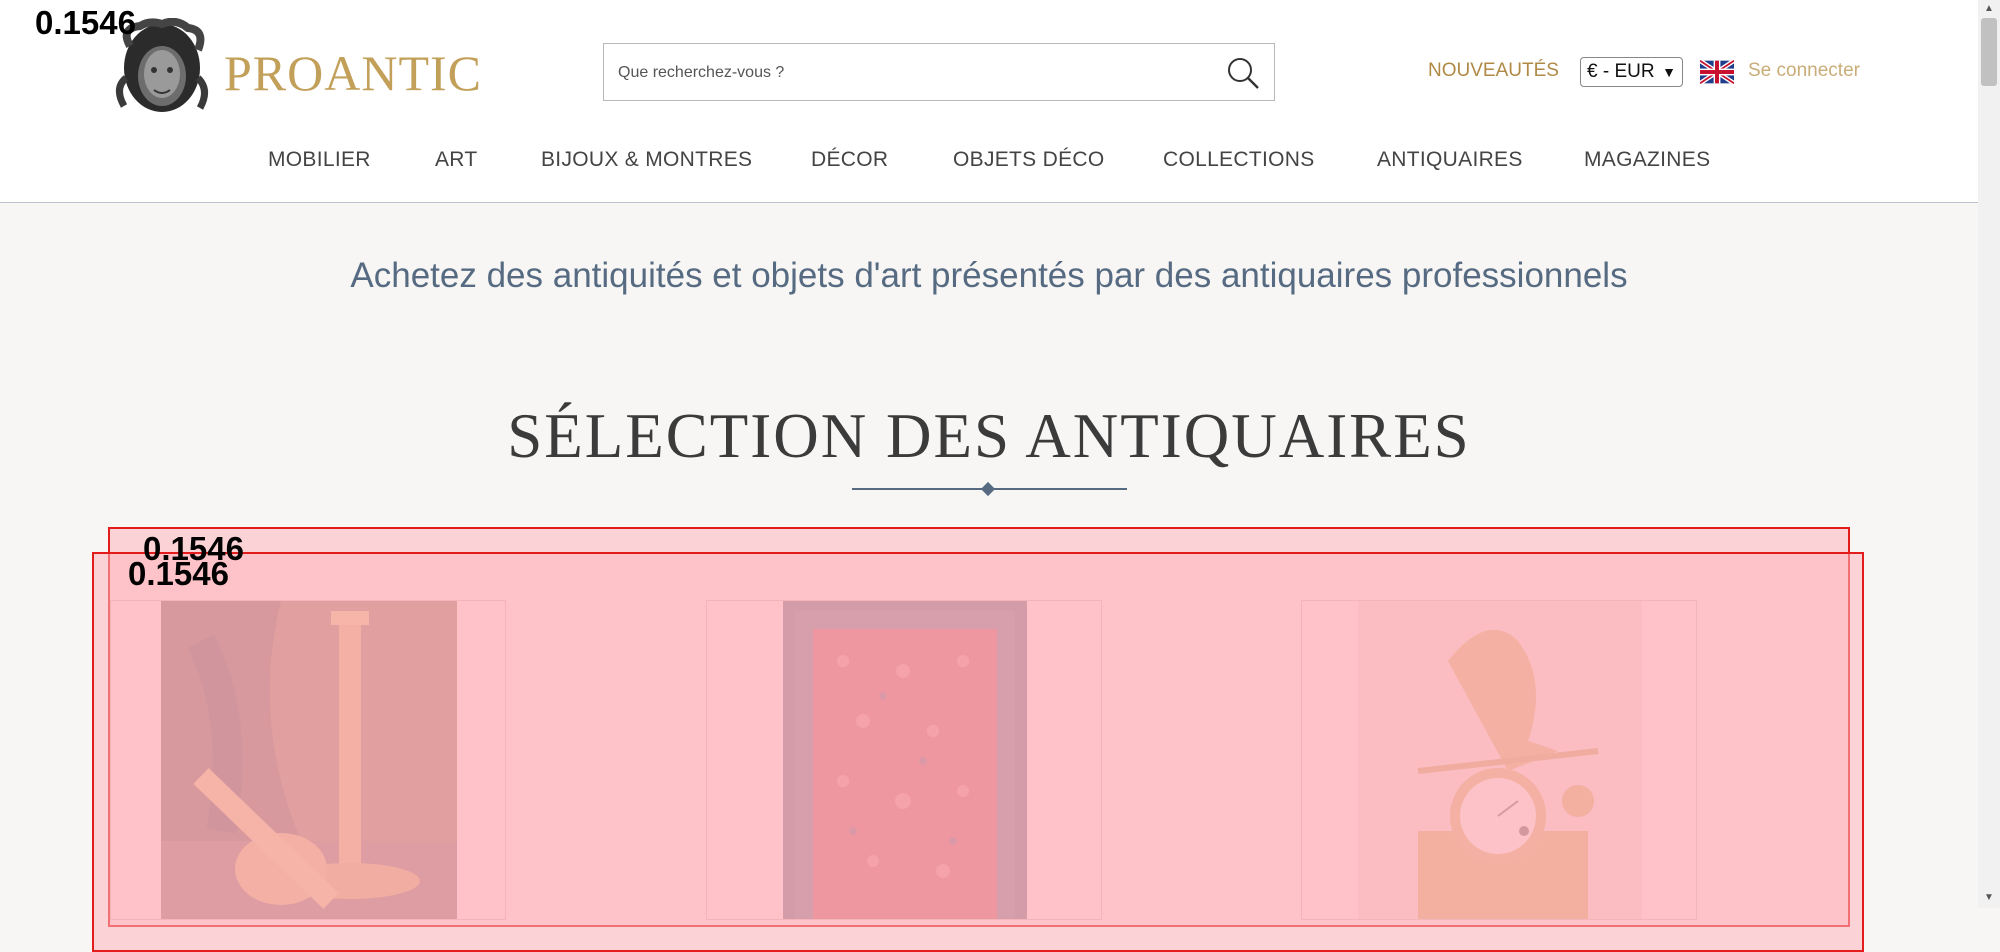  I want to click on search-icon, so click(1243, 73).